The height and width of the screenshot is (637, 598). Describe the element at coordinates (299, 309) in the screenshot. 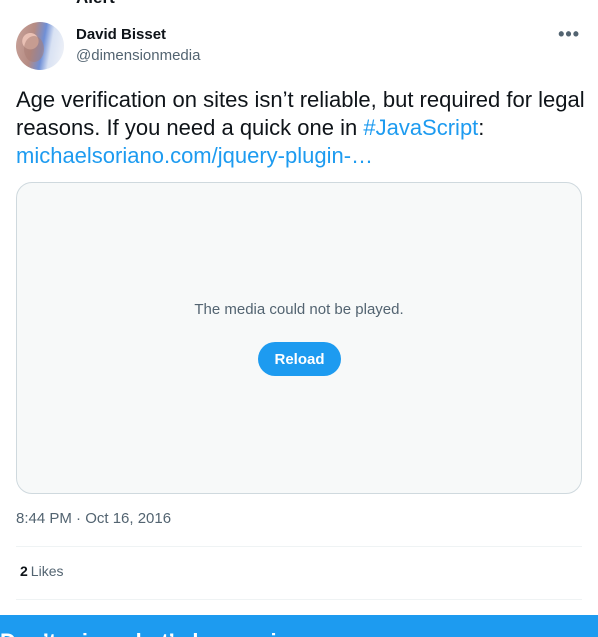

I see `media-error-message: The media could not be played.` at that location.